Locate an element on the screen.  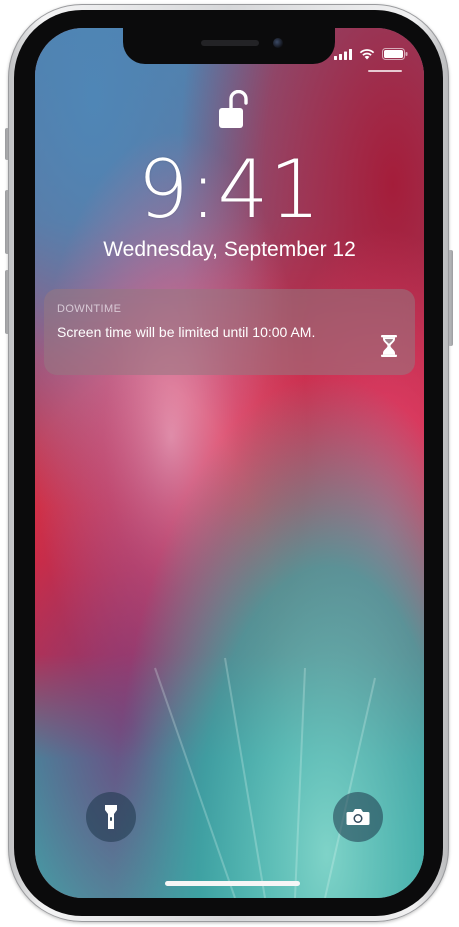
notification-app-name: DOWNTIME is located at coordinates (89, 309).